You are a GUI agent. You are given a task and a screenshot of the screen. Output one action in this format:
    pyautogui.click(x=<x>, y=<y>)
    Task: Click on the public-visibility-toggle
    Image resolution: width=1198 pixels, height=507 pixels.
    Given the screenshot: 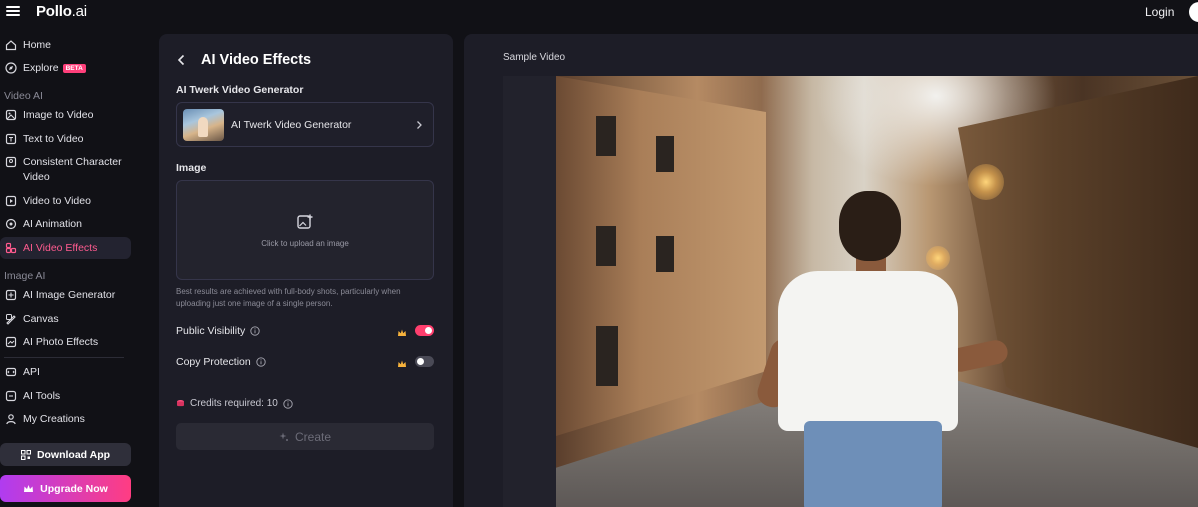 What is the action you would take?
    pyautogui.click(x=424, y=330)
    